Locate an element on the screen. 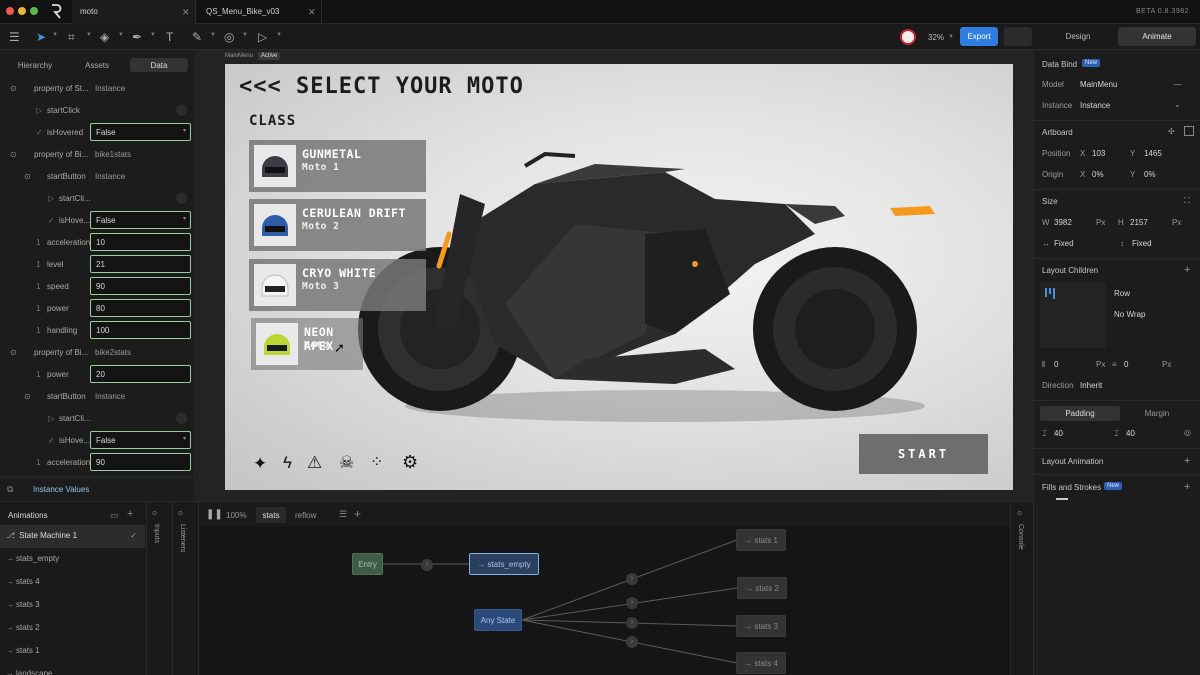 The height and width of the screenshot is (675, 1200). animation-item: → stats 3 is located at coordinates (72, 605).